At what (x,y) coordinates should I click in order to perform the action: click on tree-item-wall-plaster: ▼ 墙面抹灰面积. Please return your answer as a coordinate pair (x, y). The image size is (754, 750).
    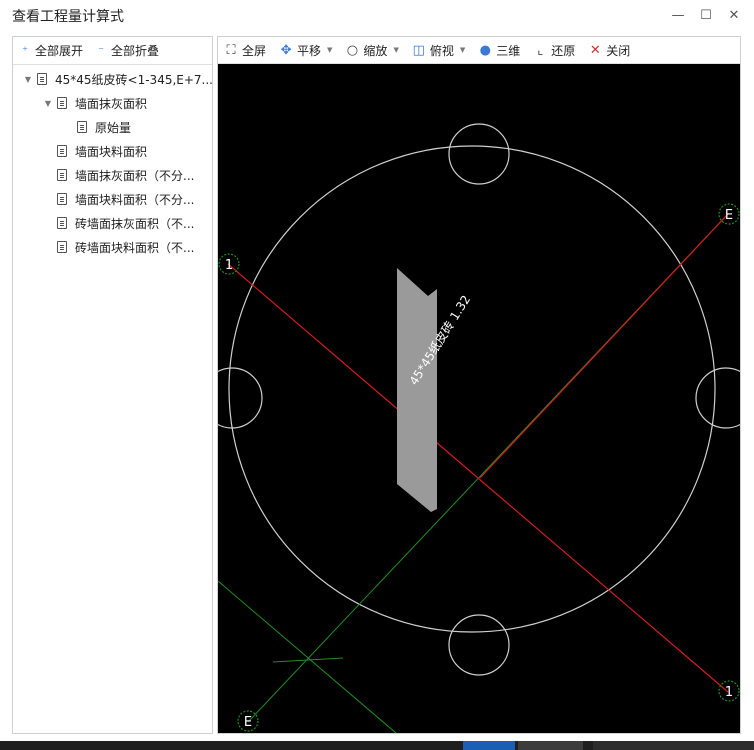
    Looking at the image, I should click on (95, 103).